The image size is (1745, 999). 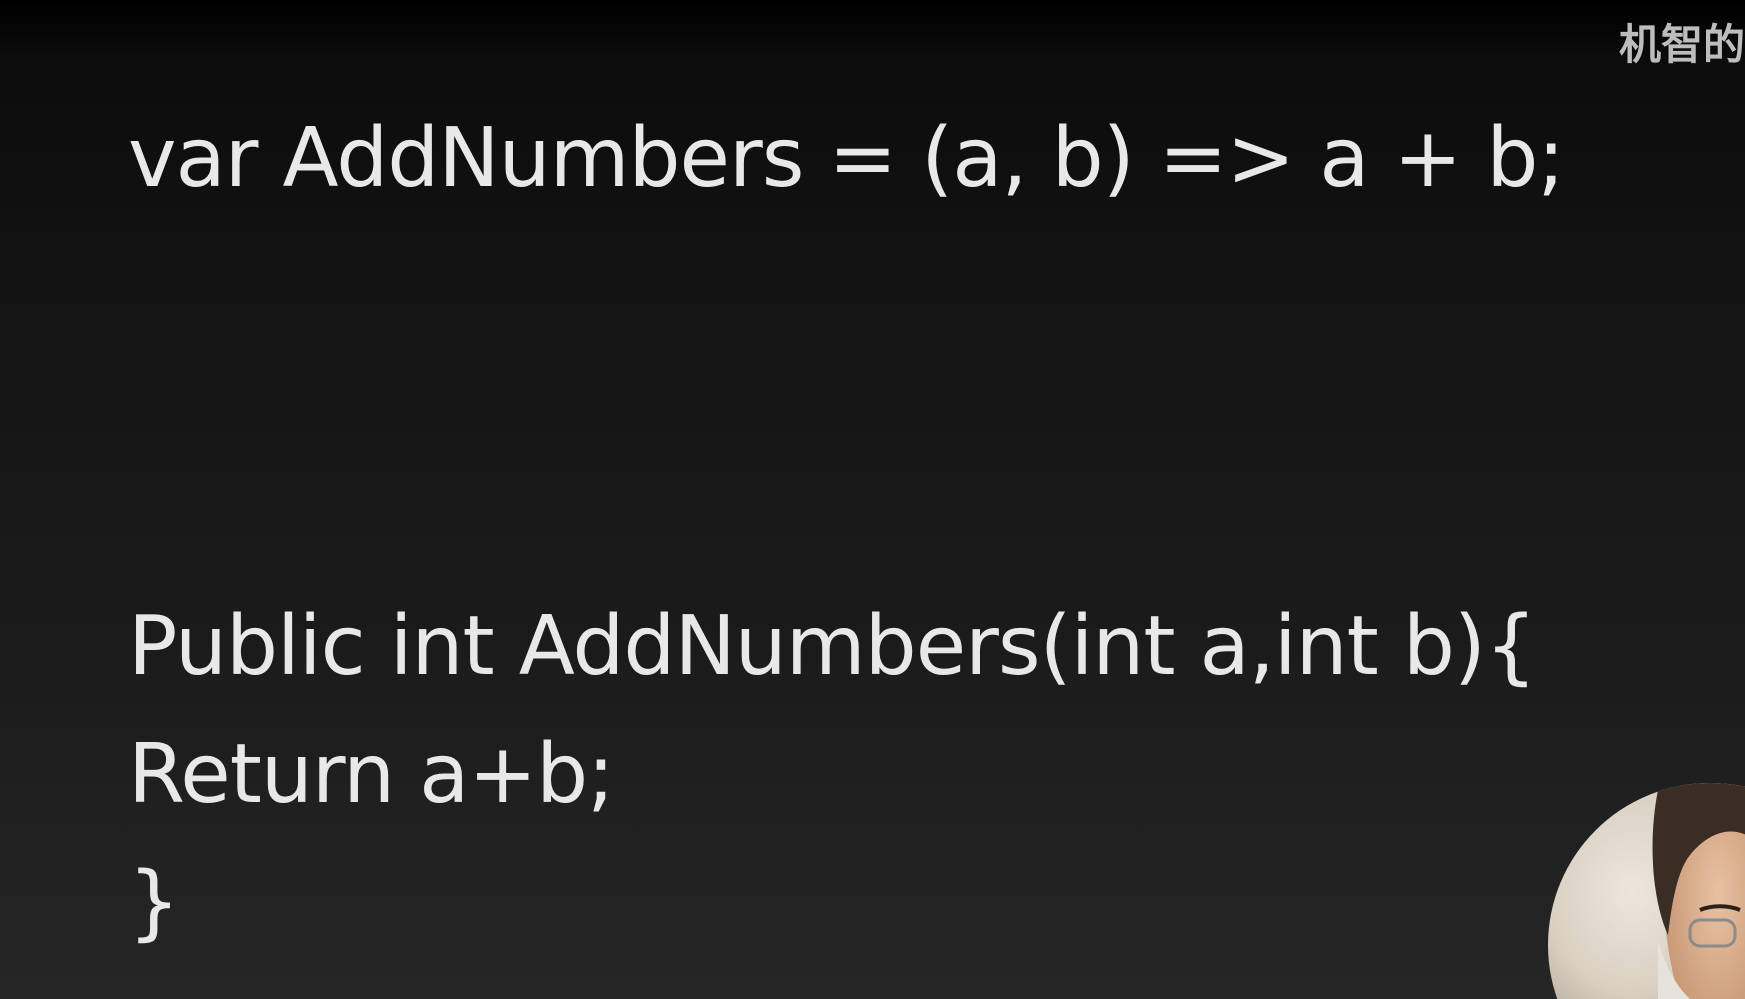 What do you see at coordinates (371, 774) in the screenshot?
I see `method-return-line: Return a+b;` at bounding box center [371, 774].